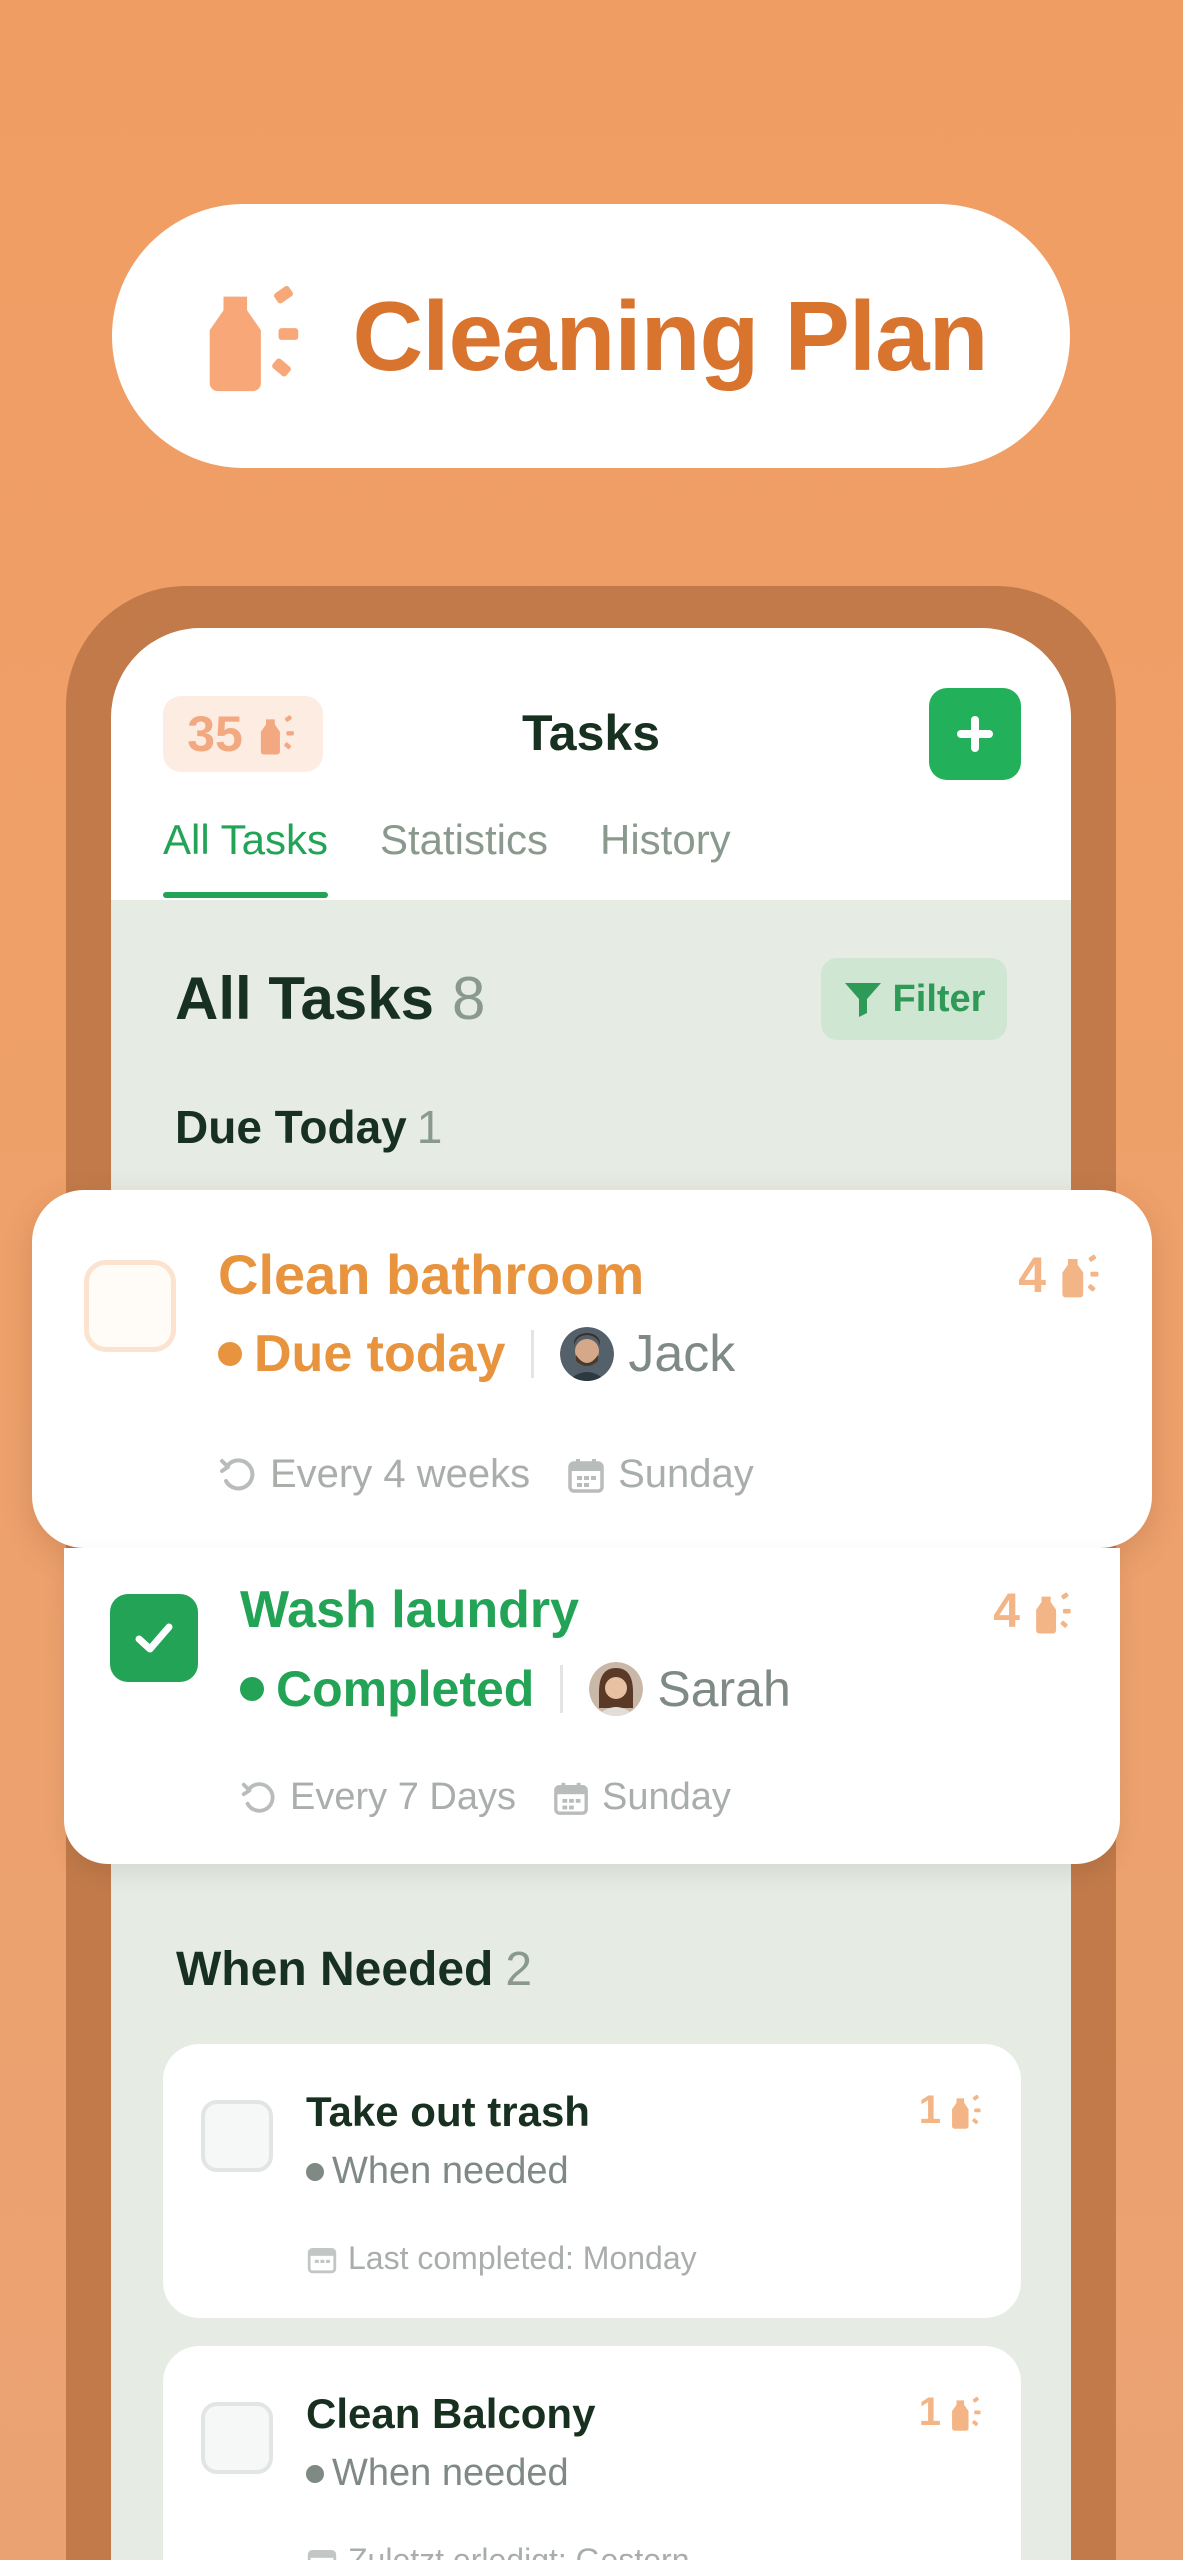 Image resolution: width=1183 pixels, height=2560 pixels. What do you see at coordinates (403, 1797) in the screenshot?
I see `recurrence-text: Every 7 Days` at bounding box center [403, 1797].